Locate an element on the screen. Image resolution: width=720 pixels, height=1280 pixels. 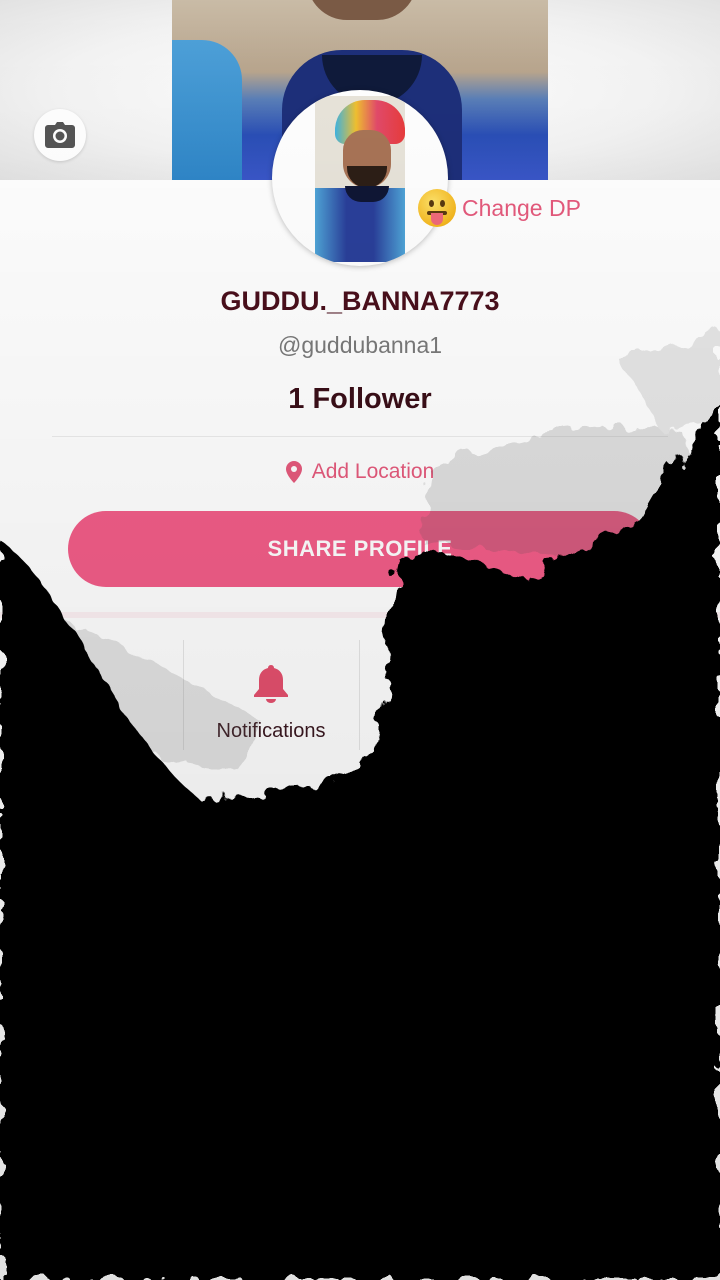
quick-actions-row: Notifications is located at coordinates (360, 695).